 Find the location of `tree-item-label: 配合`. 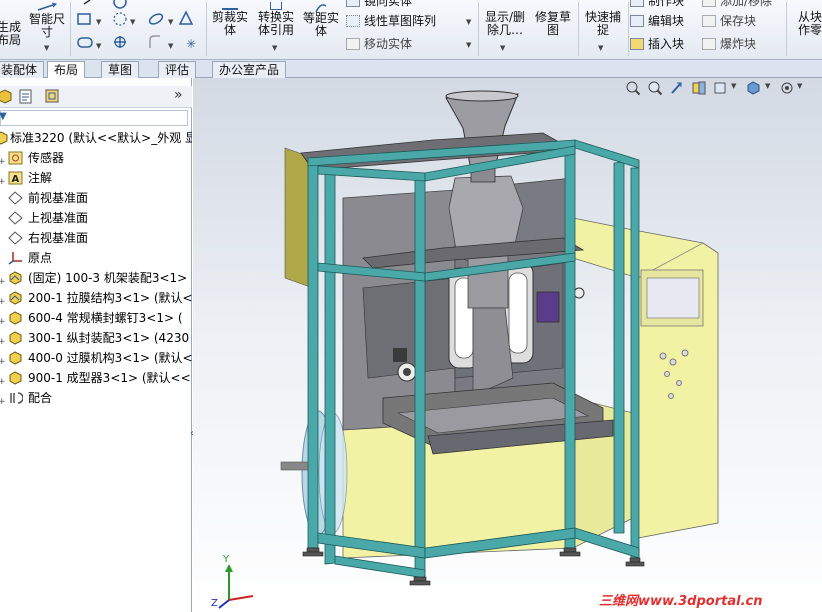

tree-item-label: 配合 is located at coordinates (40, 398).